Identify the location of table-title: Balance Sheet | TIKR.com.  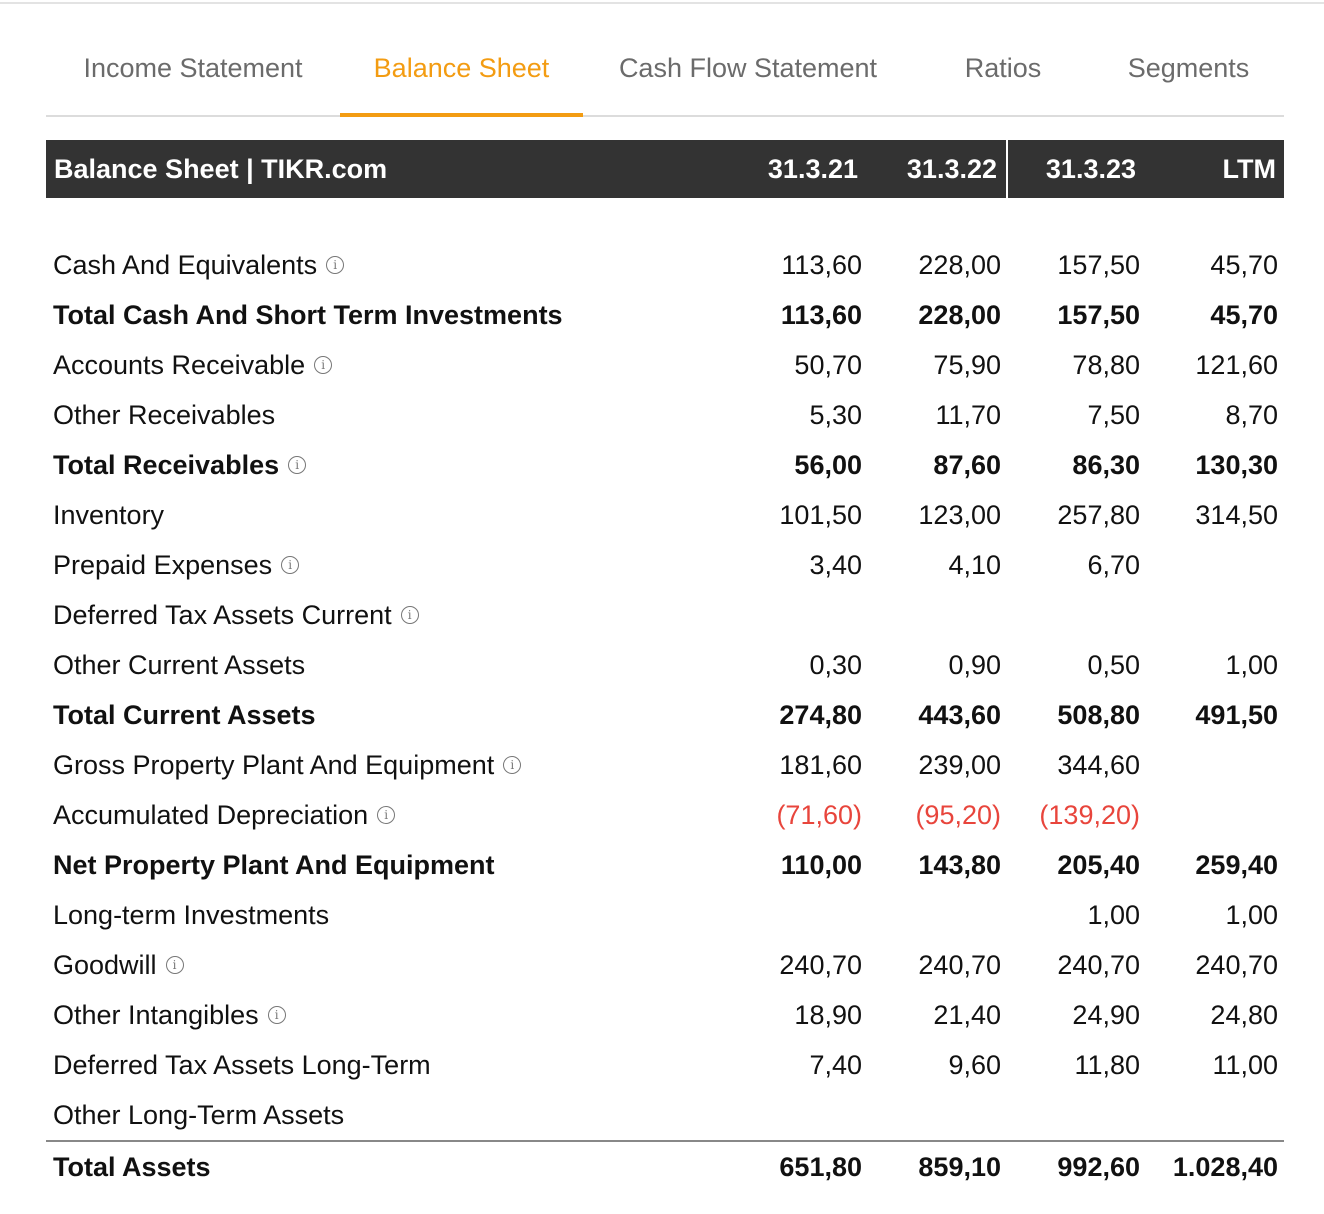
(221, 169).